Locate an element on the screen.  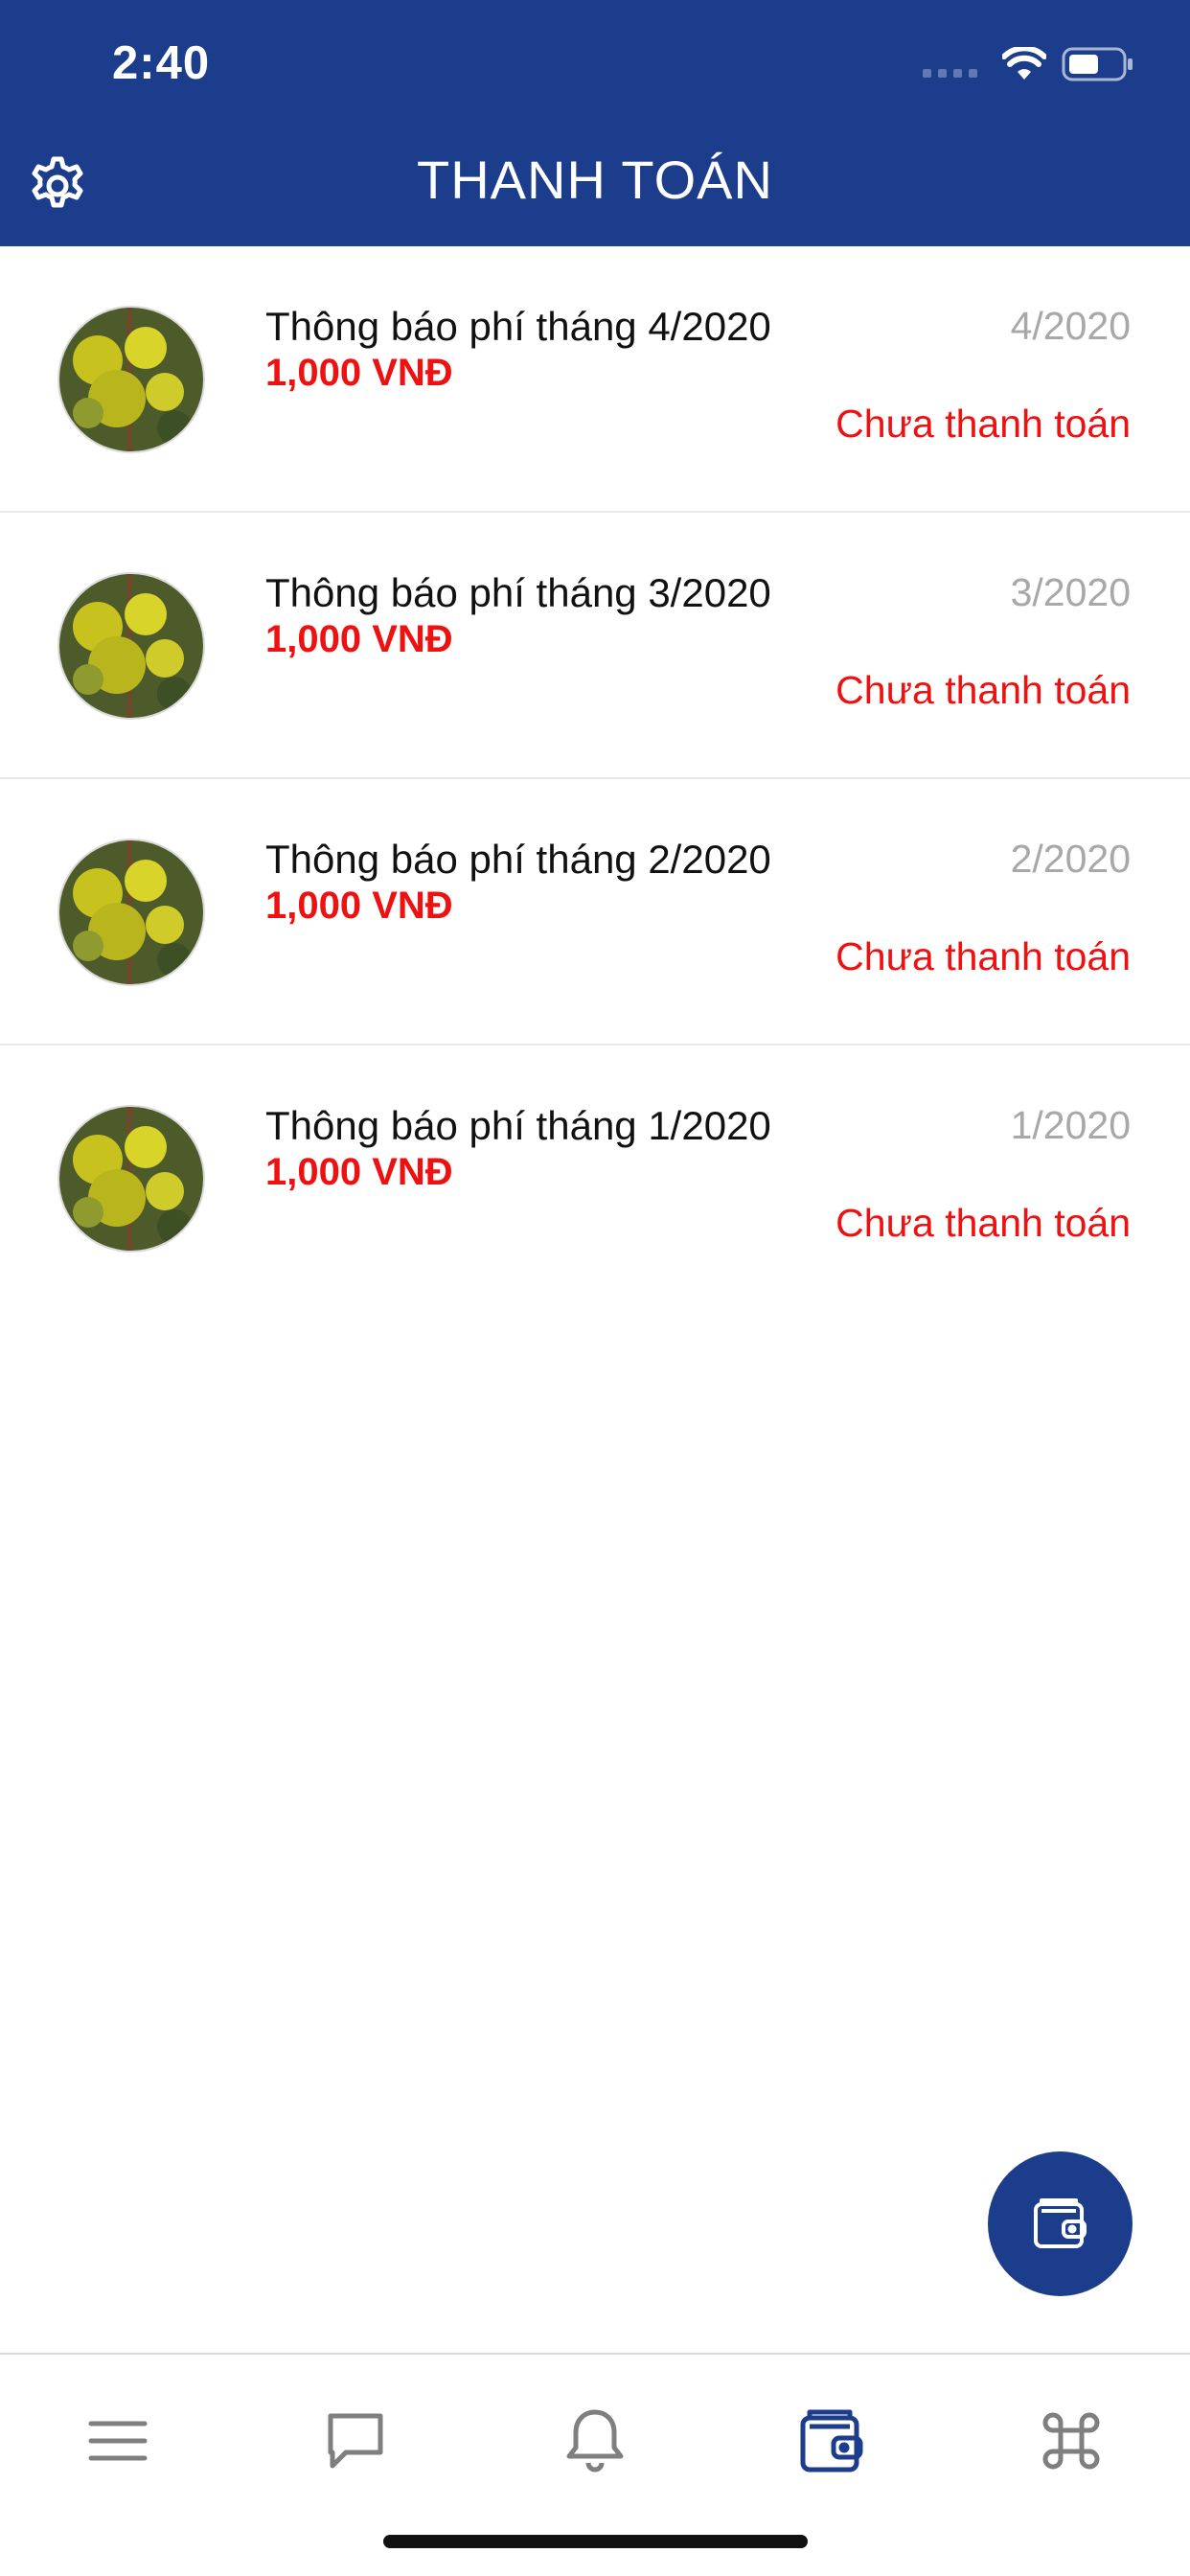
wifi-icon is located at coordinates (1024, 63).